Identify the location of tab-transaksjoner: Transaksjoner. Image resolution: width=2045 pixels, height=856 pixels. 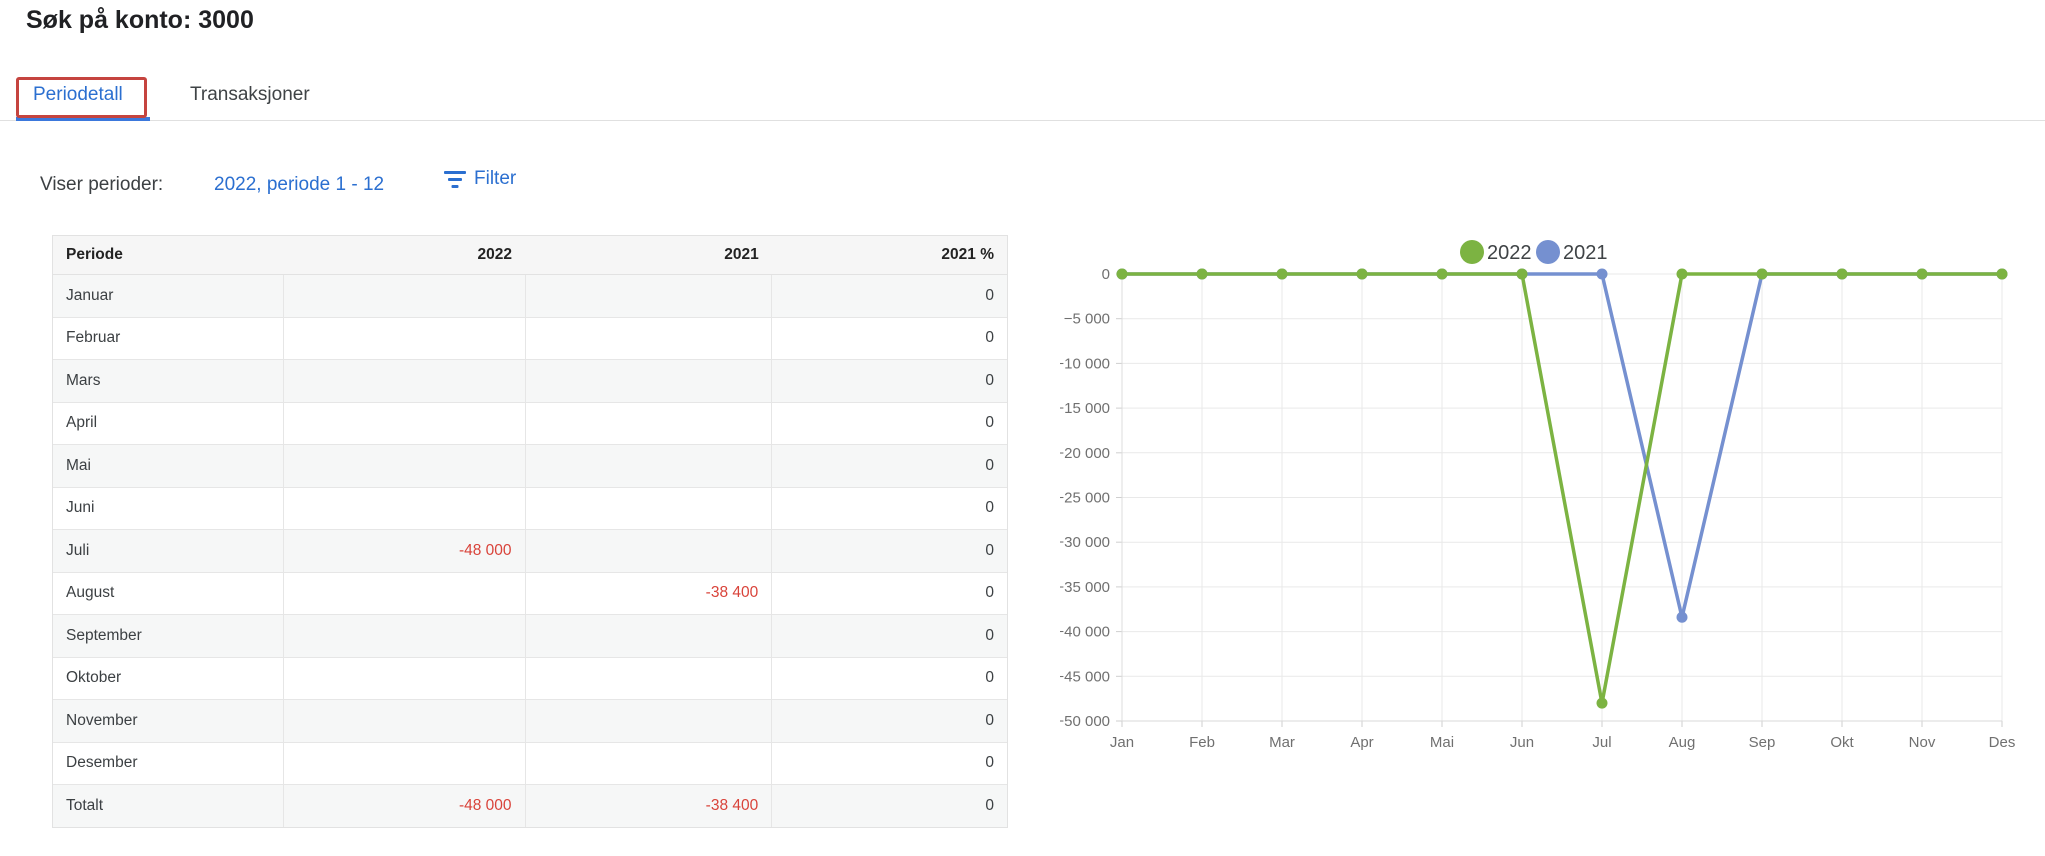
(250, 95).